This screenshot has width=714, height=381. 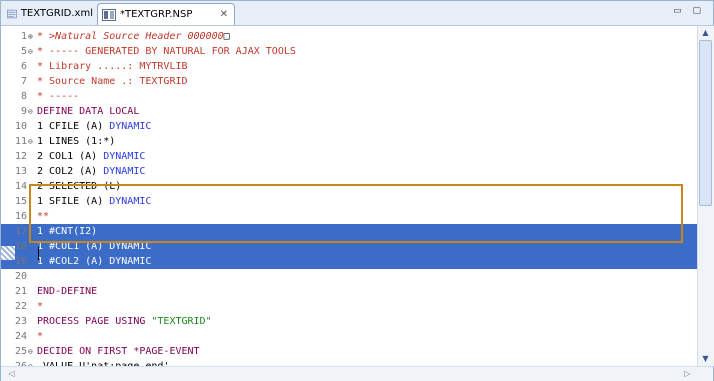 What do you see at coordinates (349, 306) in the screenshot?
I see `code-line: 22 *` at bounding box center [349, 306].